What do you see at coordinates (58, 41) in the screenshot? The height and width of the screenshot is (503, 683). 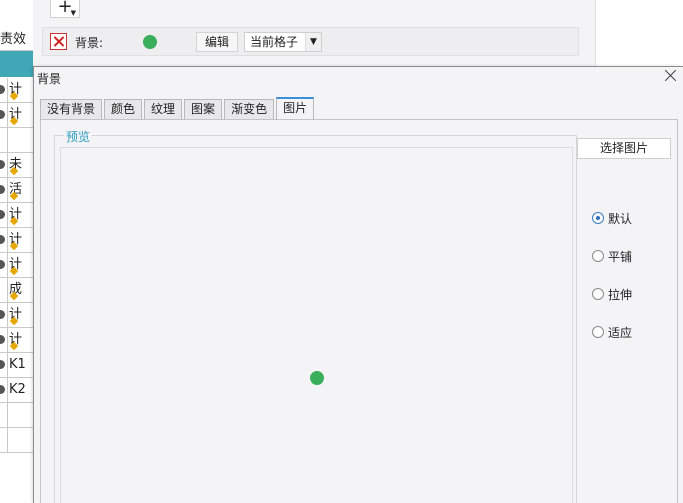 I see `delete-icon` at bounding box center [58, 41].